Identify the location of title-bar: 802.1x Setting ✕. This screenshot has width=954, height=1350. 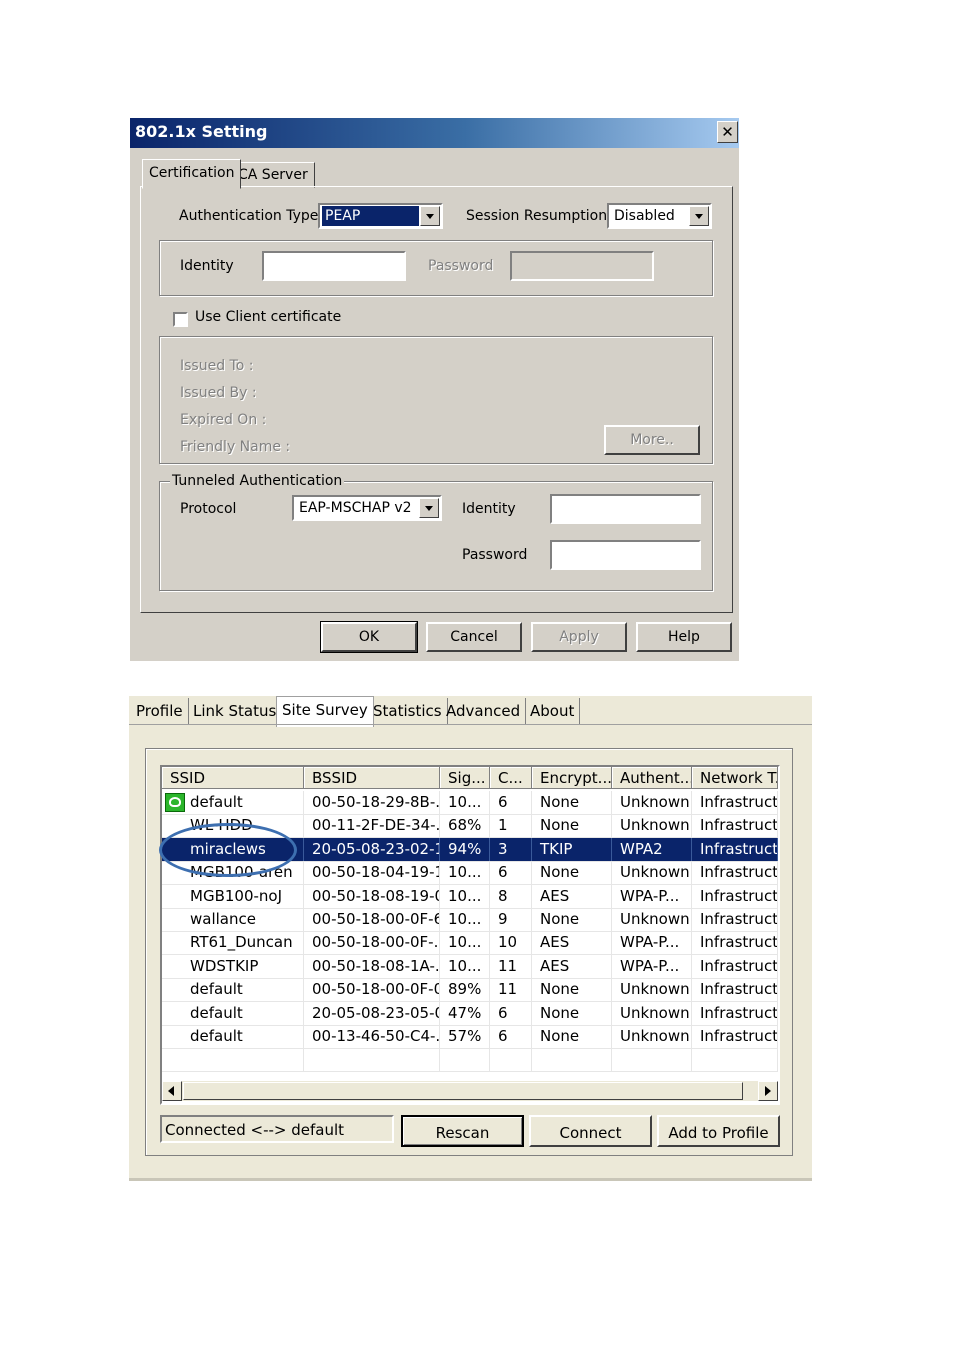
(434, 133).